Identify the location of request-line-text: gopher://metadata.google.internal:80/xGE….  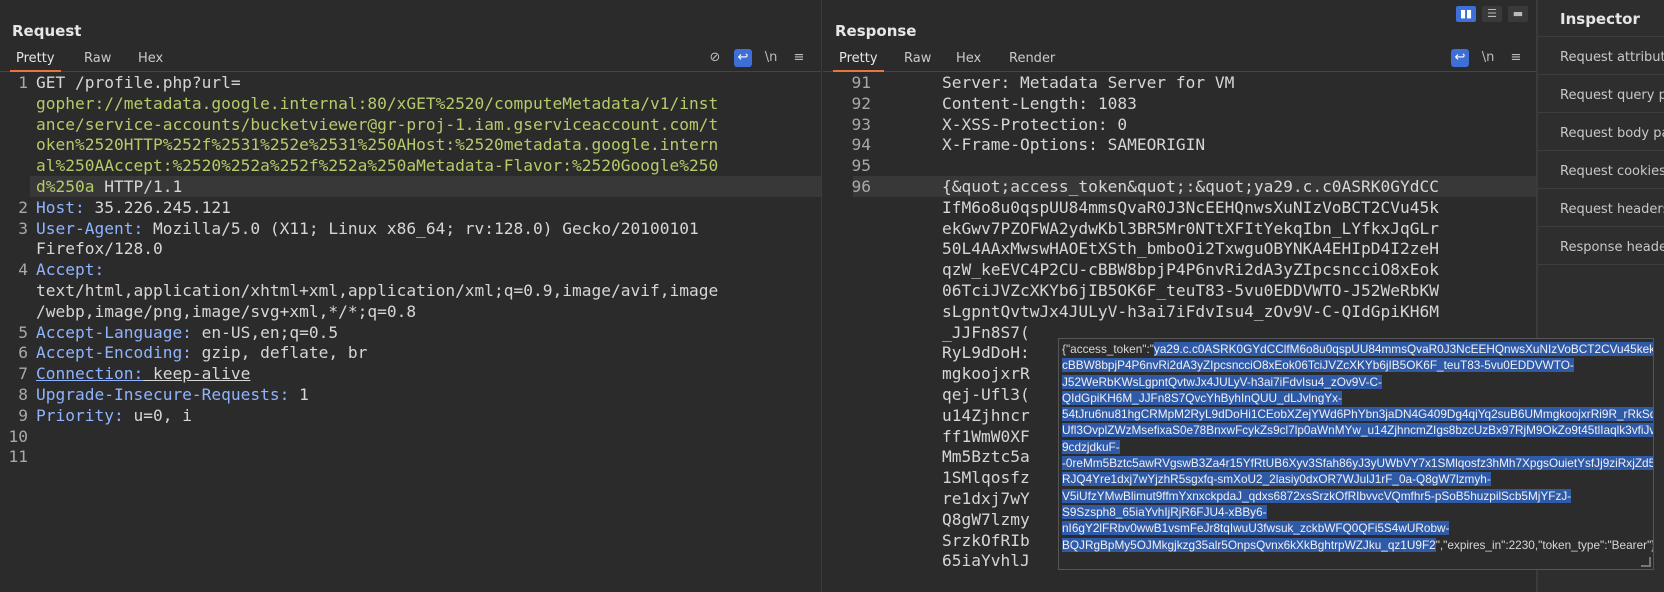
(377, 104).